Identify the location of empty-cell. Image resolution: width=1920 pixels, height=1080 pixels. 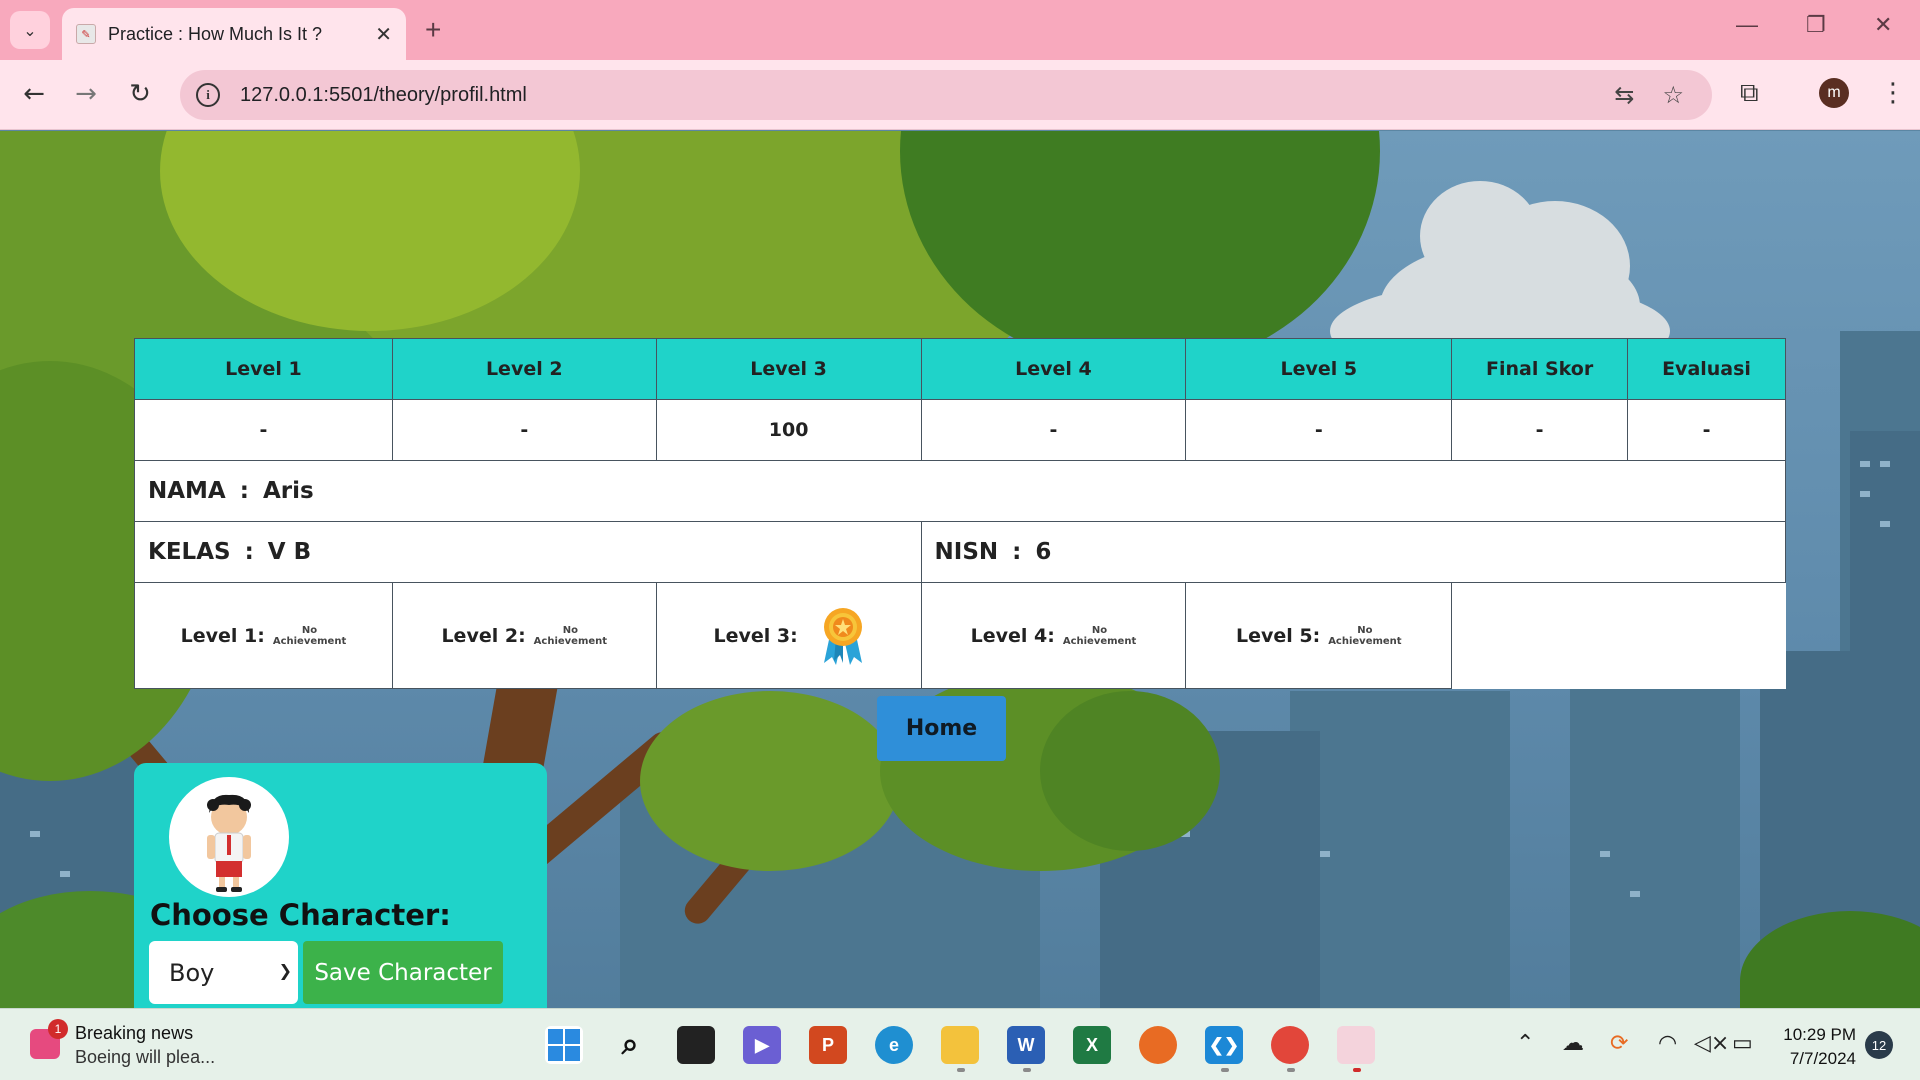
(1619, 636).